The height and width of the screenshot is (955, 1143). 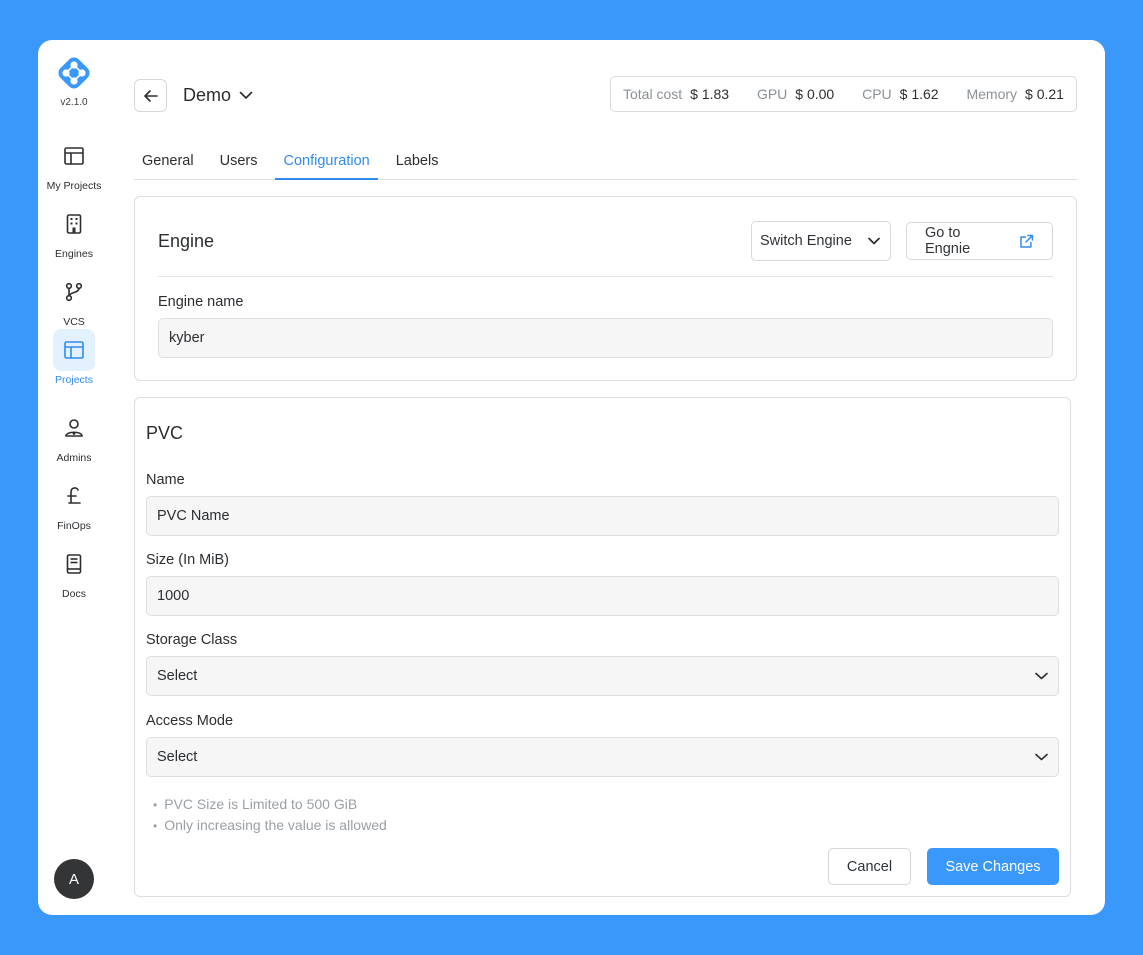 I want to click on sidebar-item-label: VCS, so click(x=74, y=322).